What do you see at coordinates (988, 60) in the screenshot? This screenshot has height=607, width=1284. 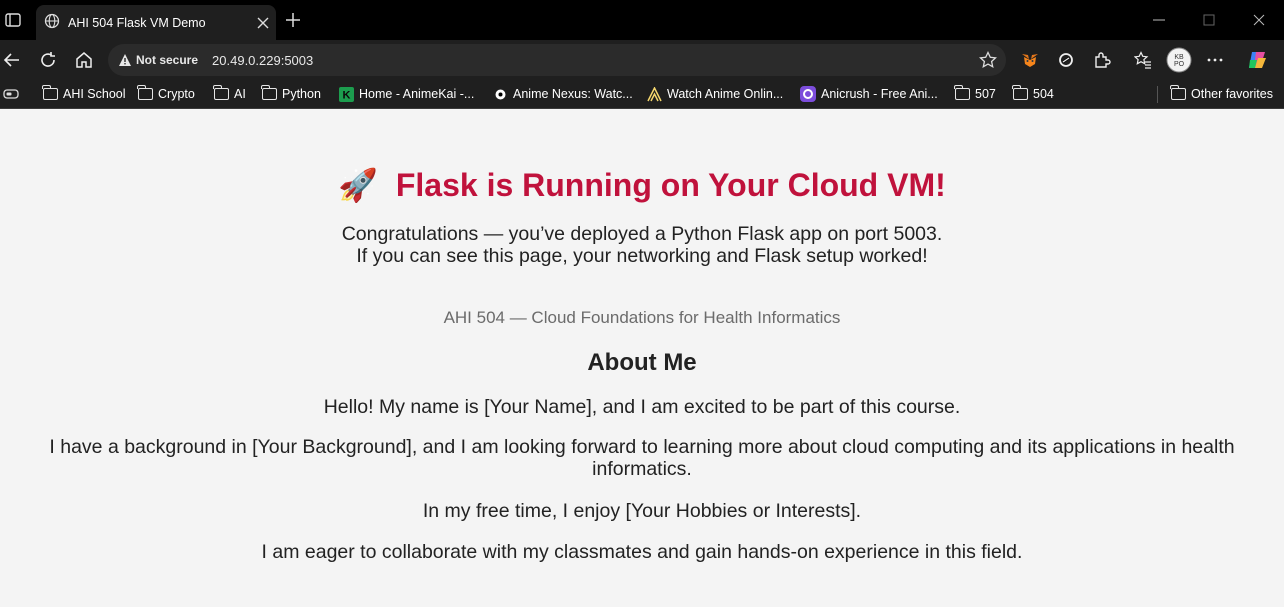 I see `favorite-star-icon` at bounding box center [988, 60].